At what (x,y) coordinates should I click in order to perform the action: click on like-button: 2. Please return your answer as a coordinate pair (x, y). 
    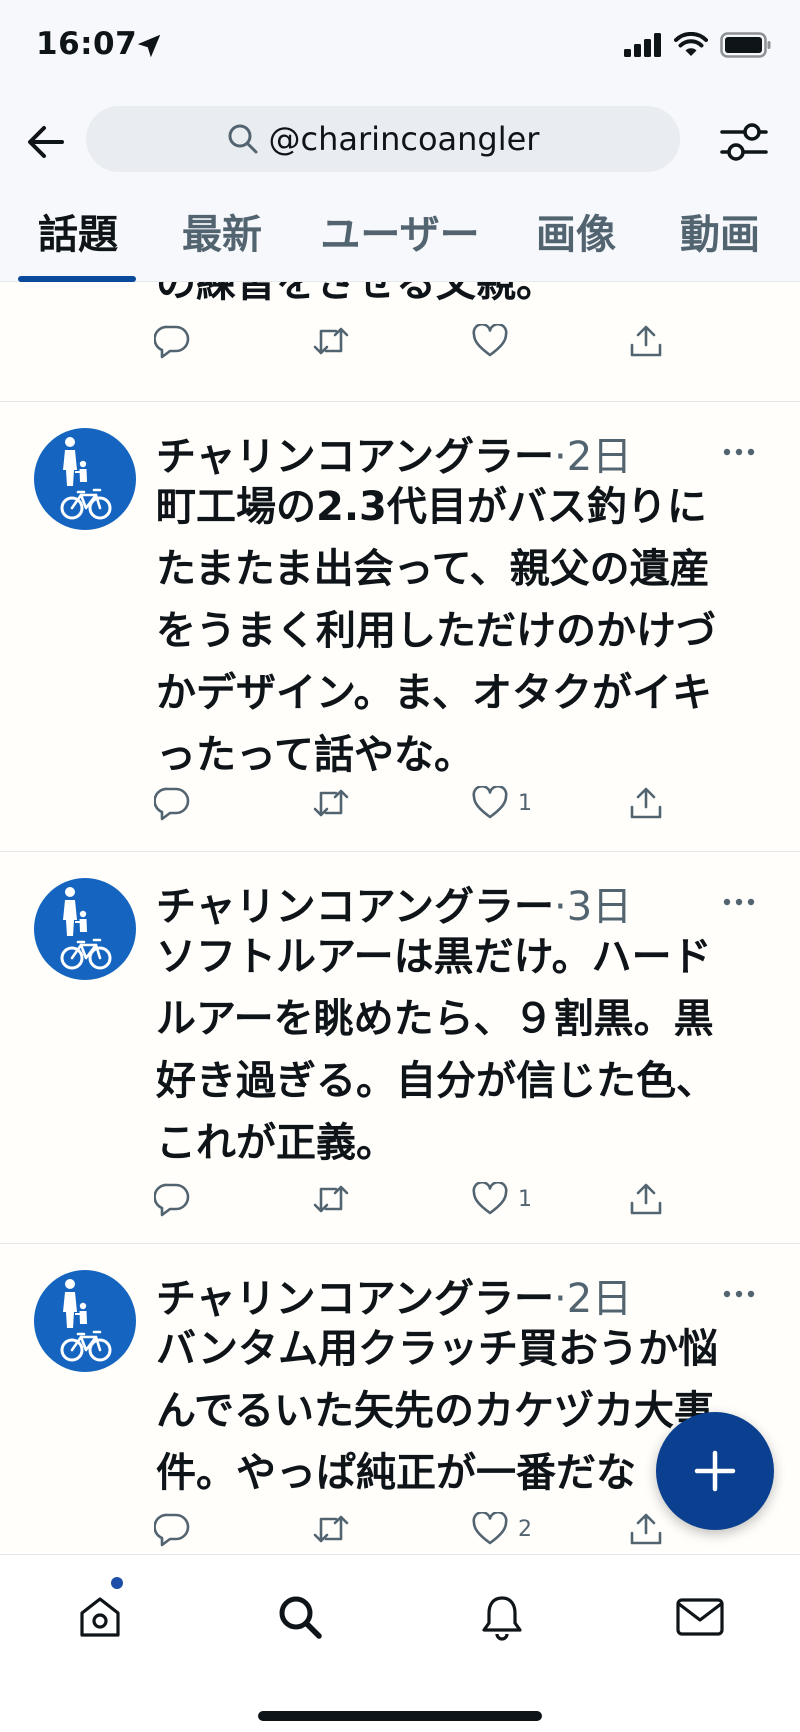
    Looking at the image, I should click on (502, 1529).